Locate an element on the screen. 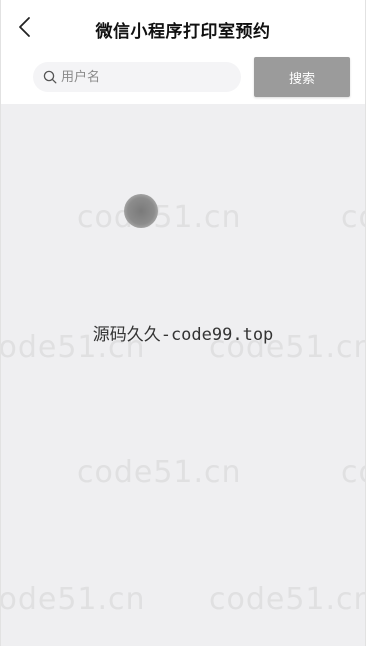 The image size is (366, 646). search-icon is located at coordinates (50, 77).